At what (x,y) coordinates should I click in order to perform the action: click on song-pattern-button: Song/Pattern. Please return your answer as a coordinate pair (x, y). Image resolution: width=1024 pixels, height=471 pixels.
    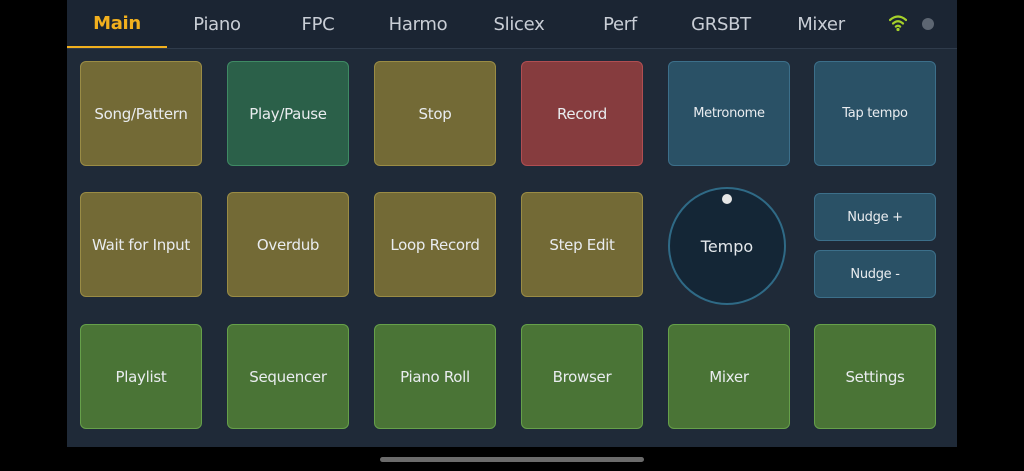
    Looking at the image, I should click on (141, 113).